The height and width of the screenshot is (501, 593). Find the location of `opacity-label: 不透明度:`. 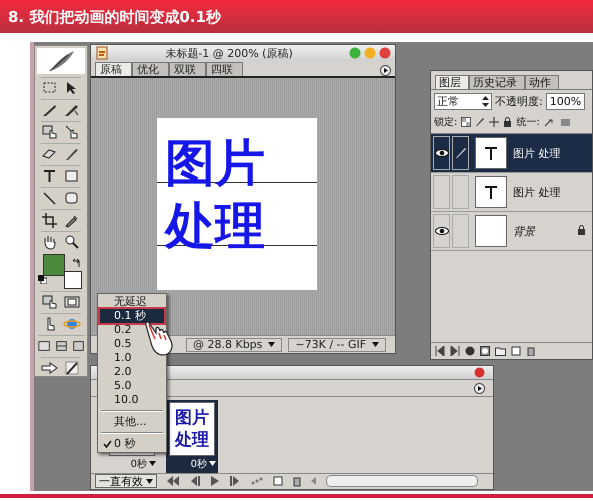

opacity-label: 不透明度: is located at coordinates (519, 101).